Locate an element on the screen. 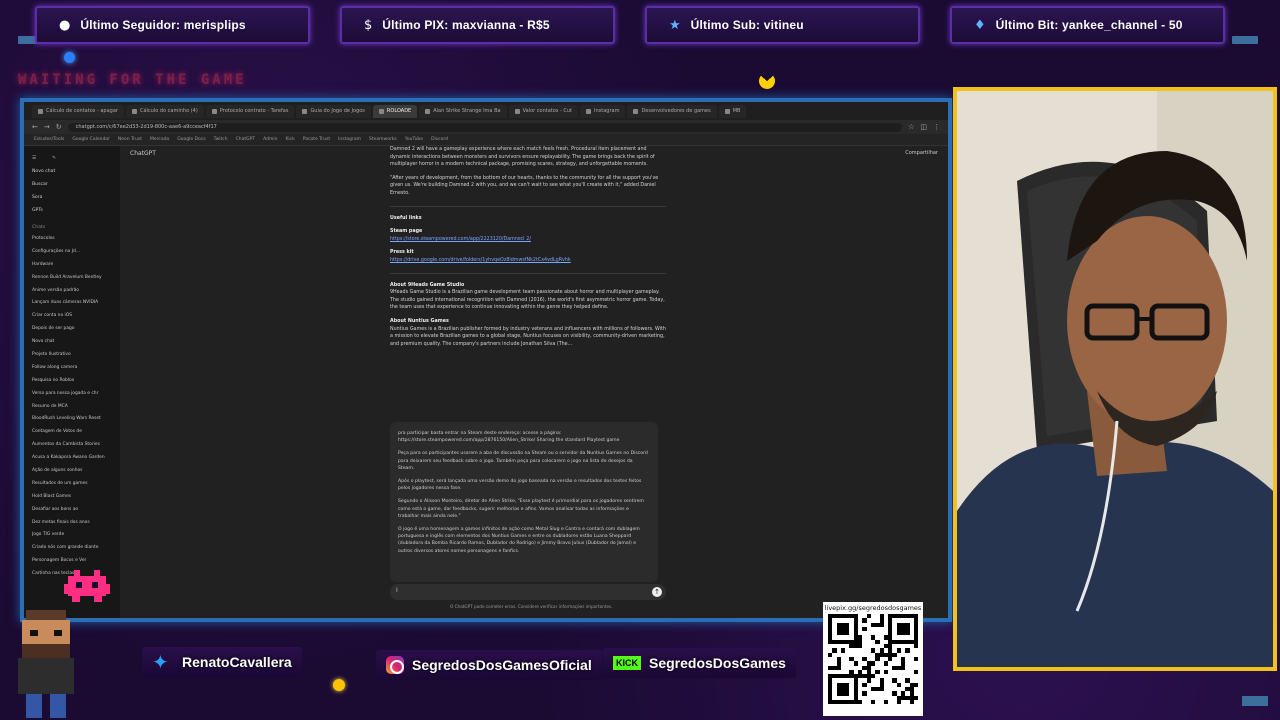  sidebar-history-item: Hold Blast Games is located at coordinates (72, 497).